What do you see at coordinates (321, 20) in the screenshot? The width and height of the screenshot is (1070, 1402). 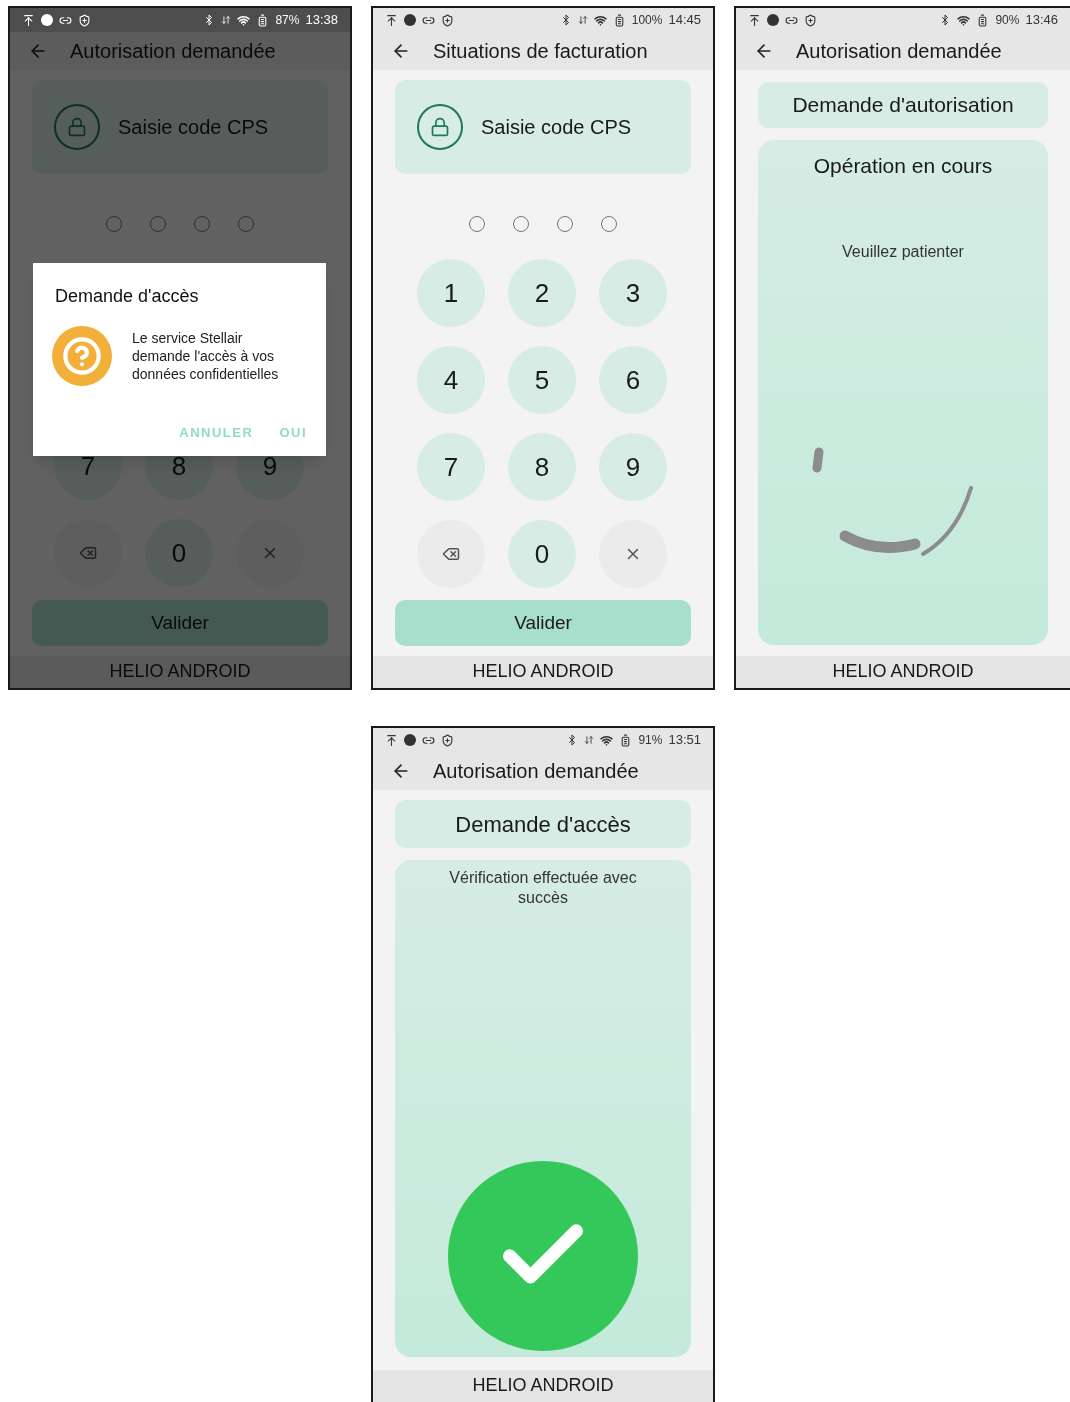 I see `clock-time: 13:38` at bounding box center [321, 20].